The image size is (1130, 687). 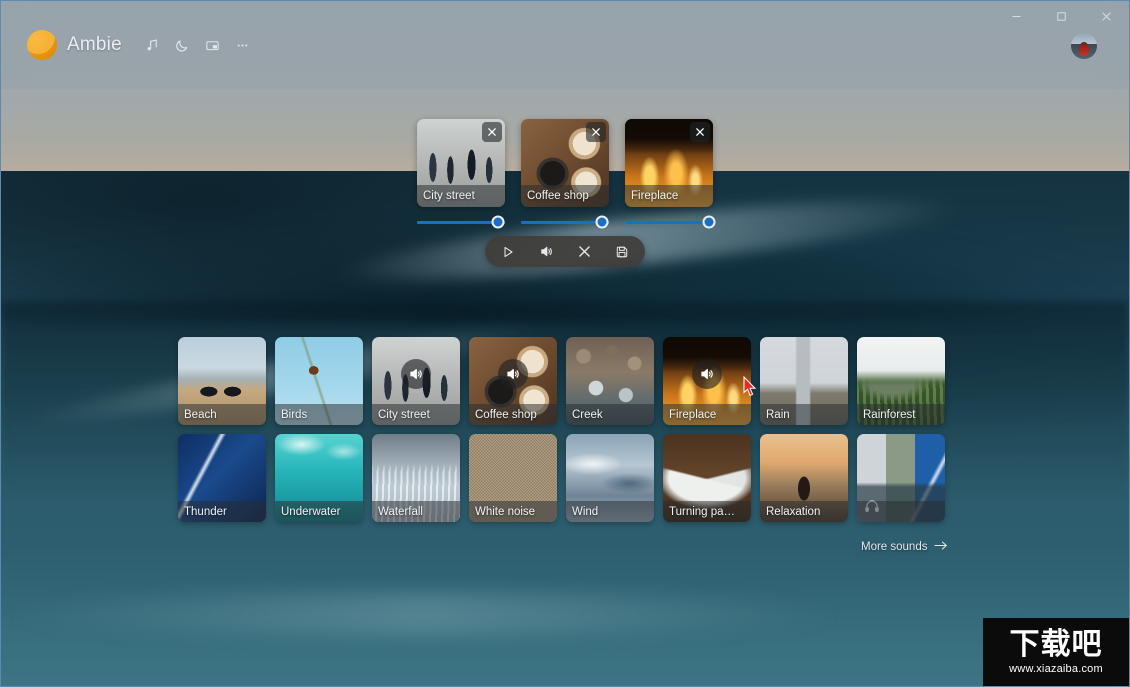 I want to click on sound-tile-label: White noise, so click(x=513, y=511).